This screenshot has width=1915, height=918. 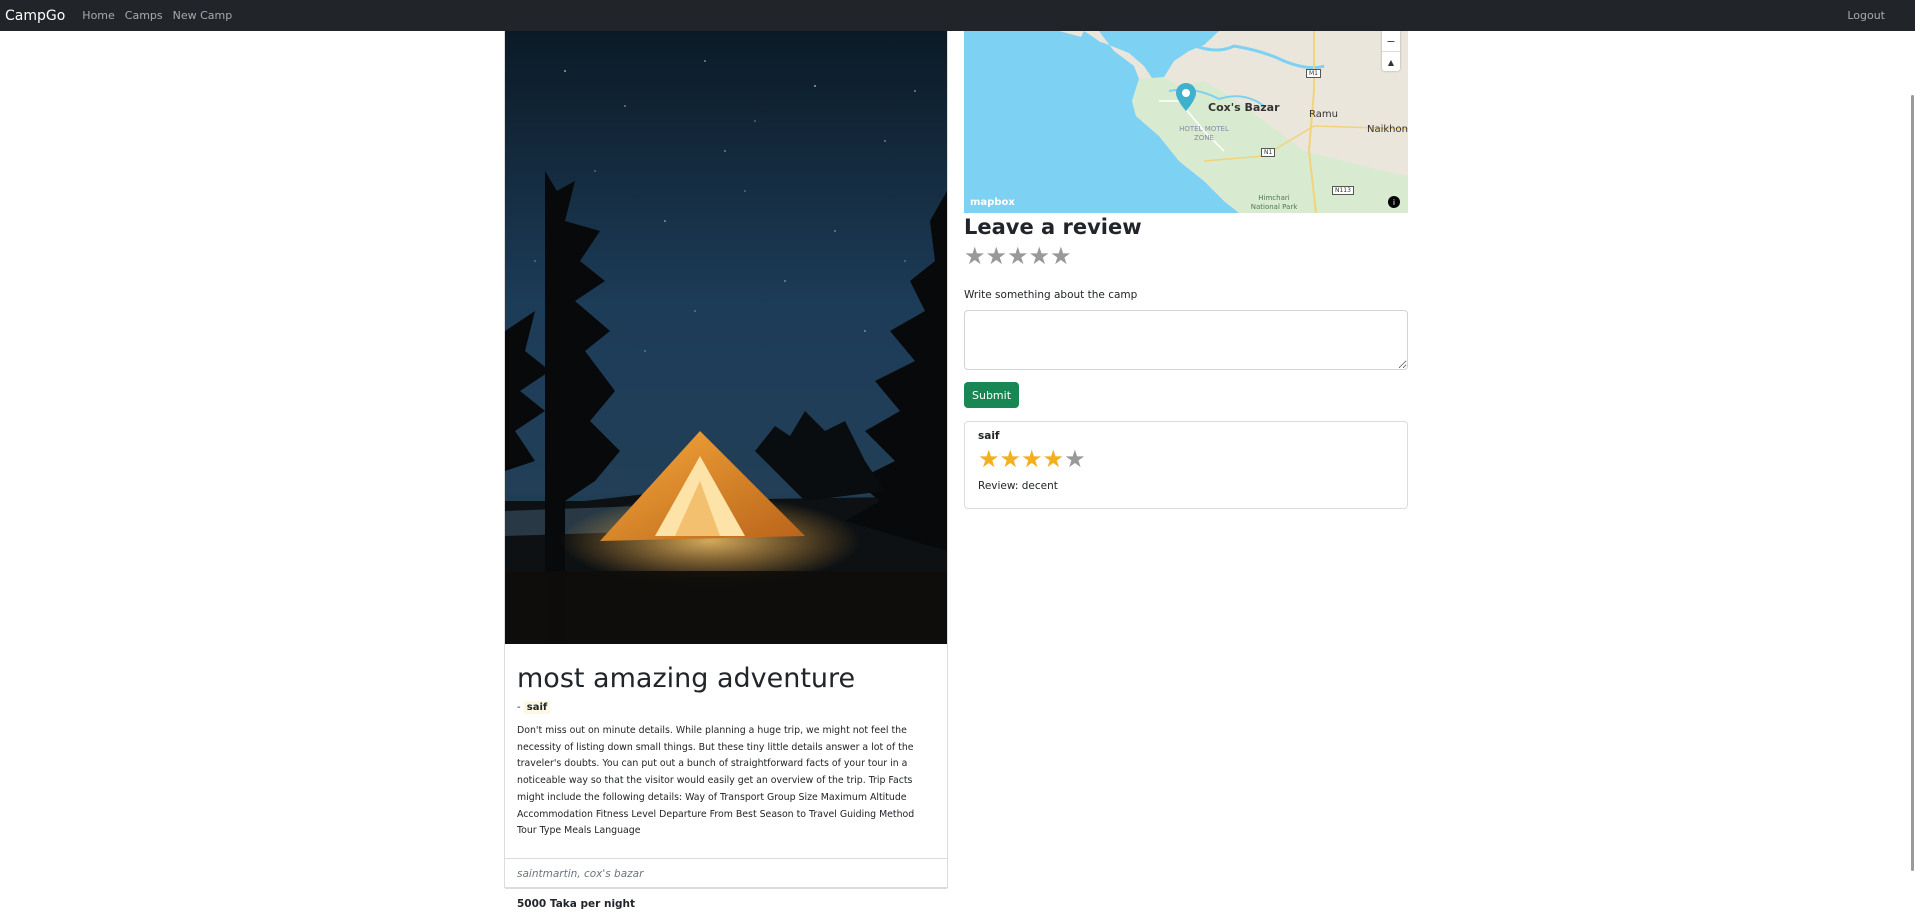 I want to click on review-author: saif, so click(x=989, y=436).